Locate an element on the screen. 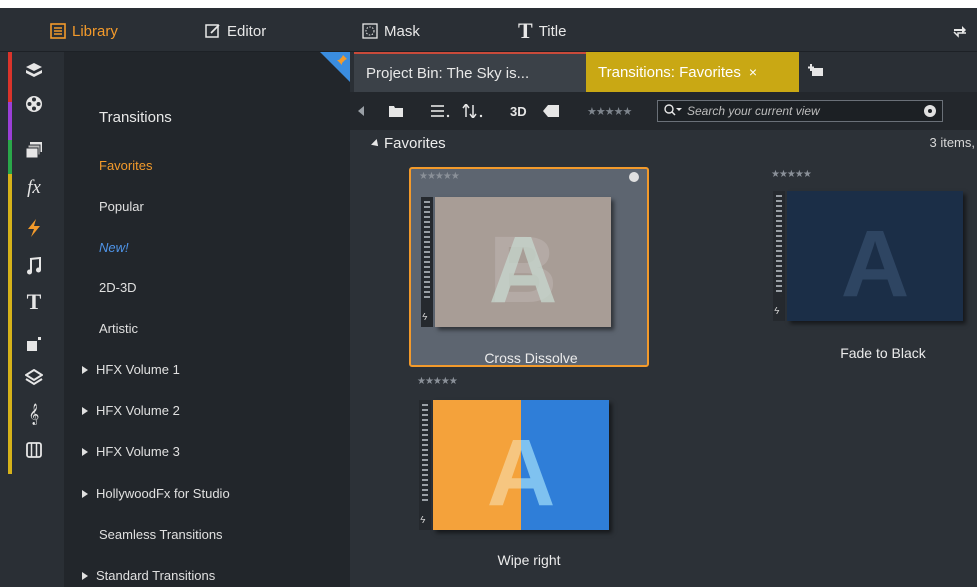 The width and height of the screenshot is (977, 587). mask-icon is located at coordinates (370, 31).